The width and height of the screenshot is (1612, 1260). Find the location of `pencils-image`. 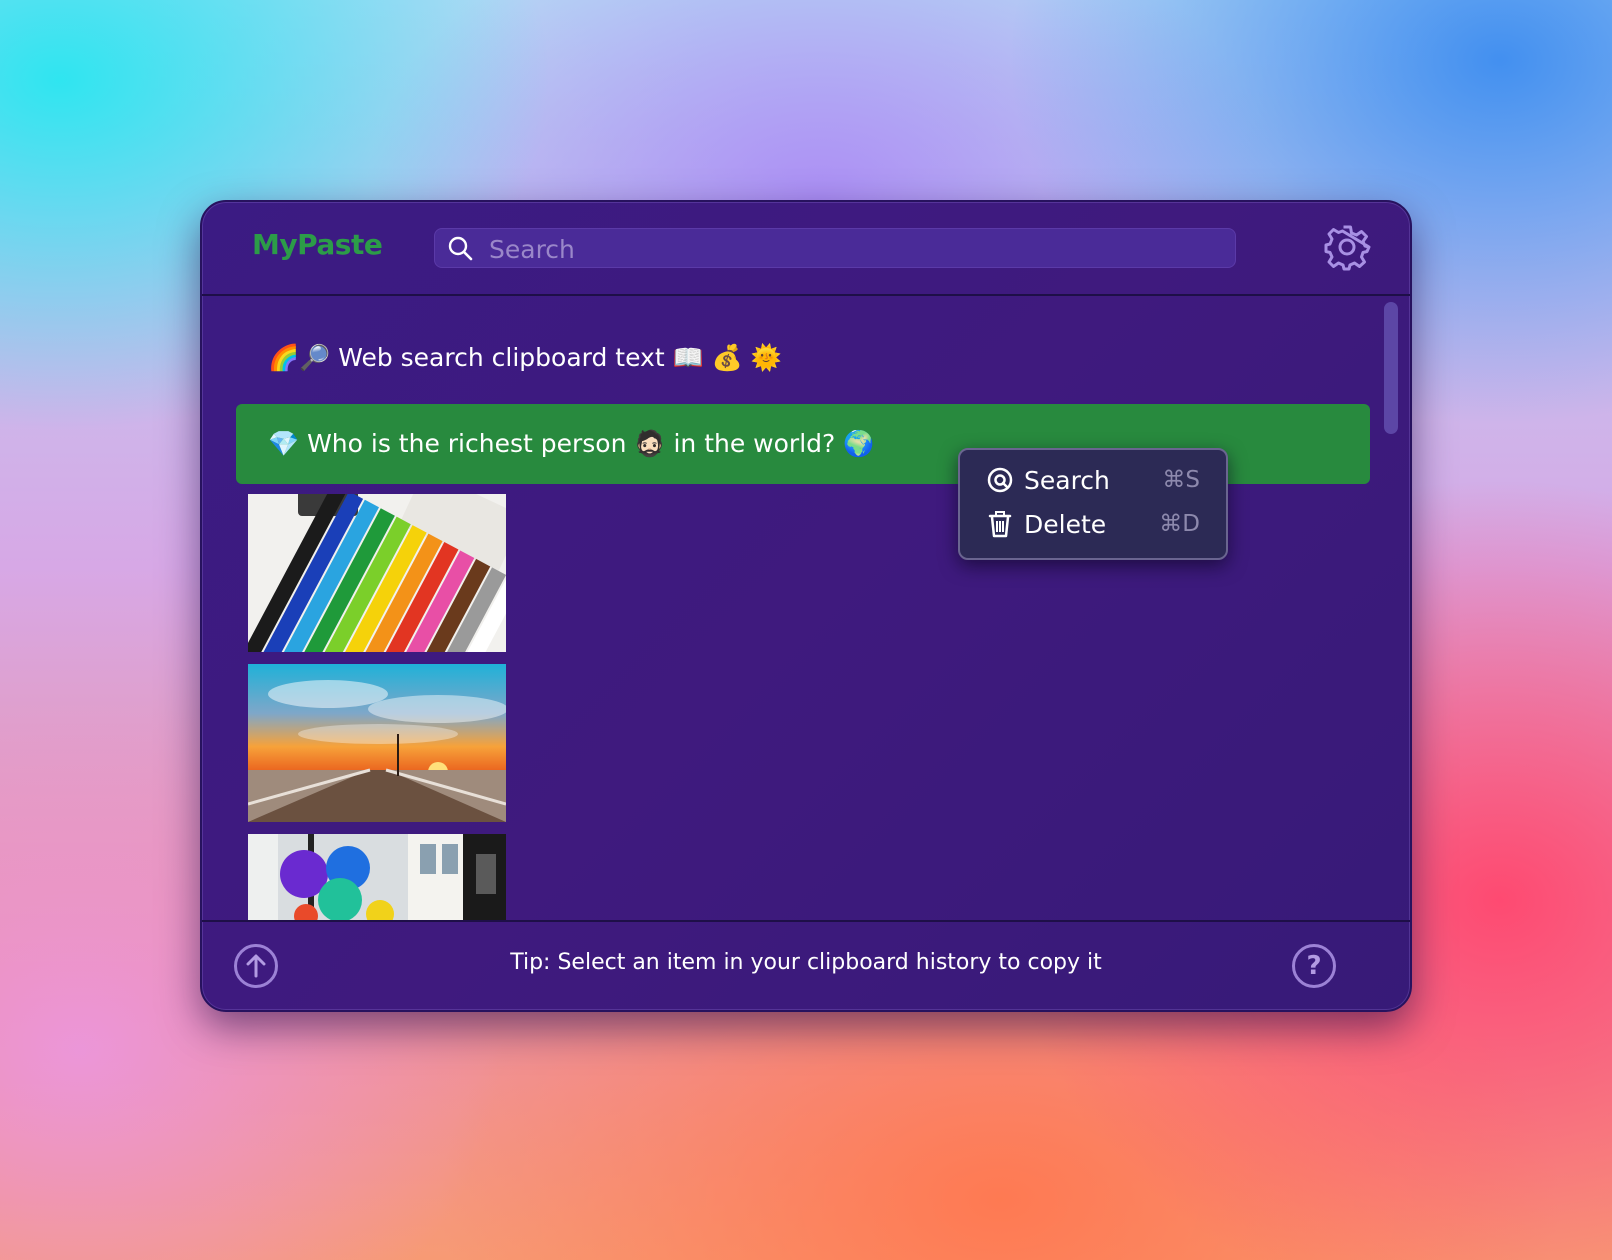

pencils-image is located at coordinates (377, 573).